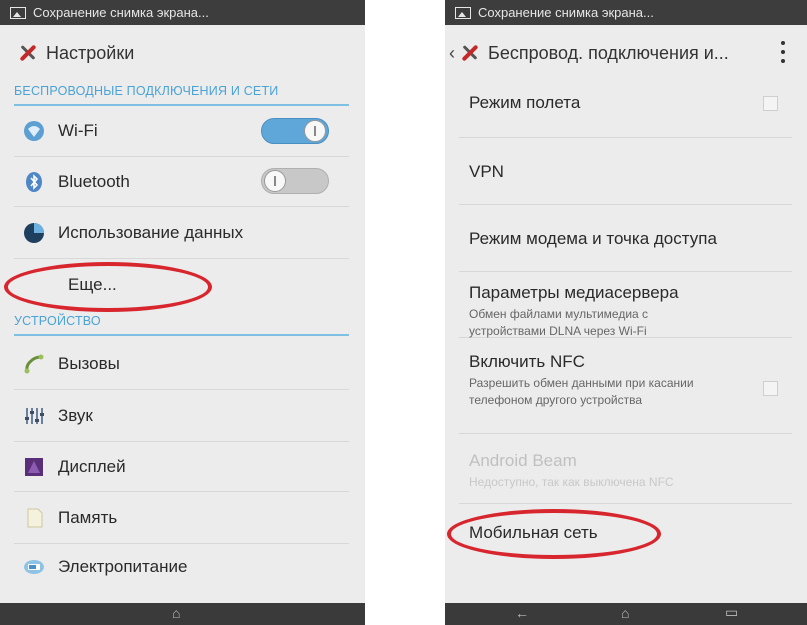 The image size is (807, 625). What do you see at coordinates (108, 287) in the screenshot?
I see `highlight-circle-more` at bounding box center [108, 287].